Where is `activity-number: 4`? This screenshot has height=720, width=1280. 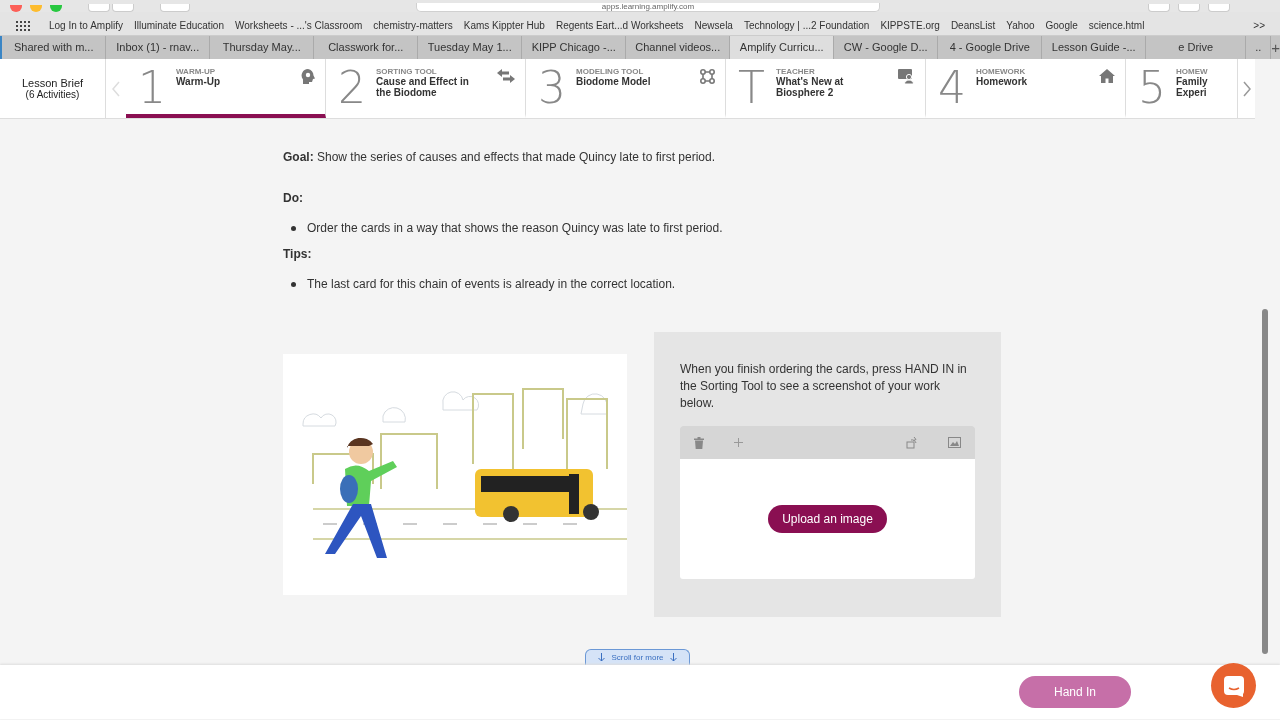 activity-number: 4 is located at coordinates (952, 89).